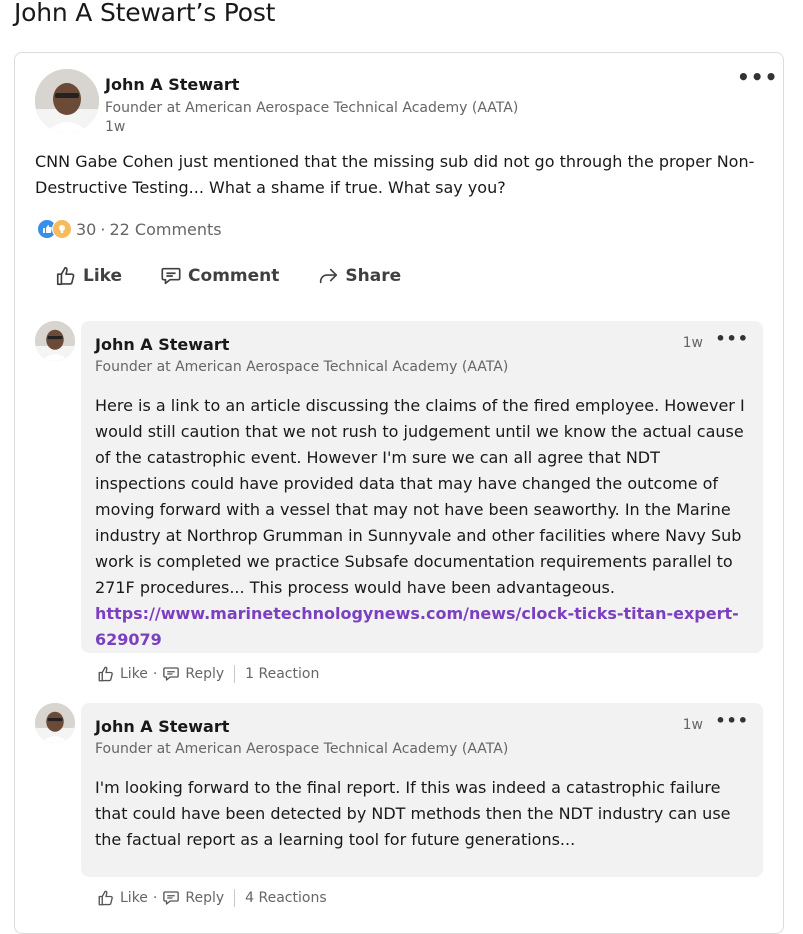 This screenshot has width=803, height=934. I want to click on reaction-icons, so click(54, 229).